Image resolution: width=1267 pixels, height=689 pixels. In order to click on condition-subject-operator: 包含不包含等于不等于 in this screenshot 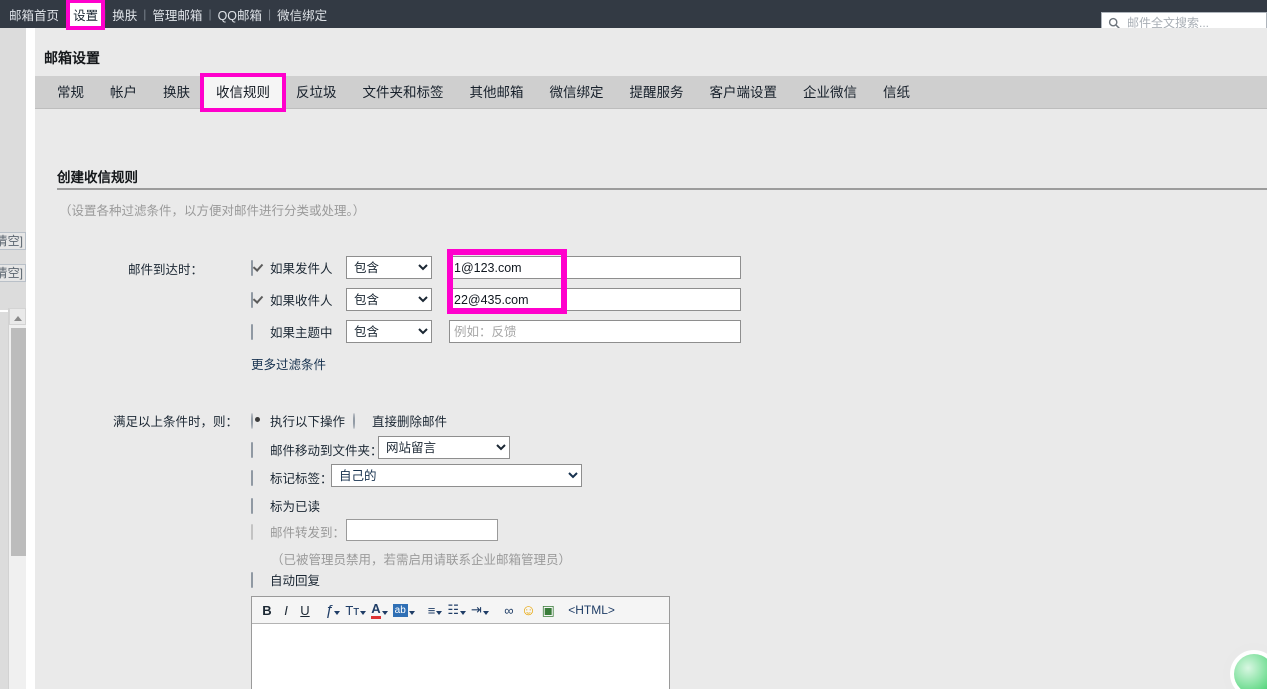, I will do `click(389, 331)`.